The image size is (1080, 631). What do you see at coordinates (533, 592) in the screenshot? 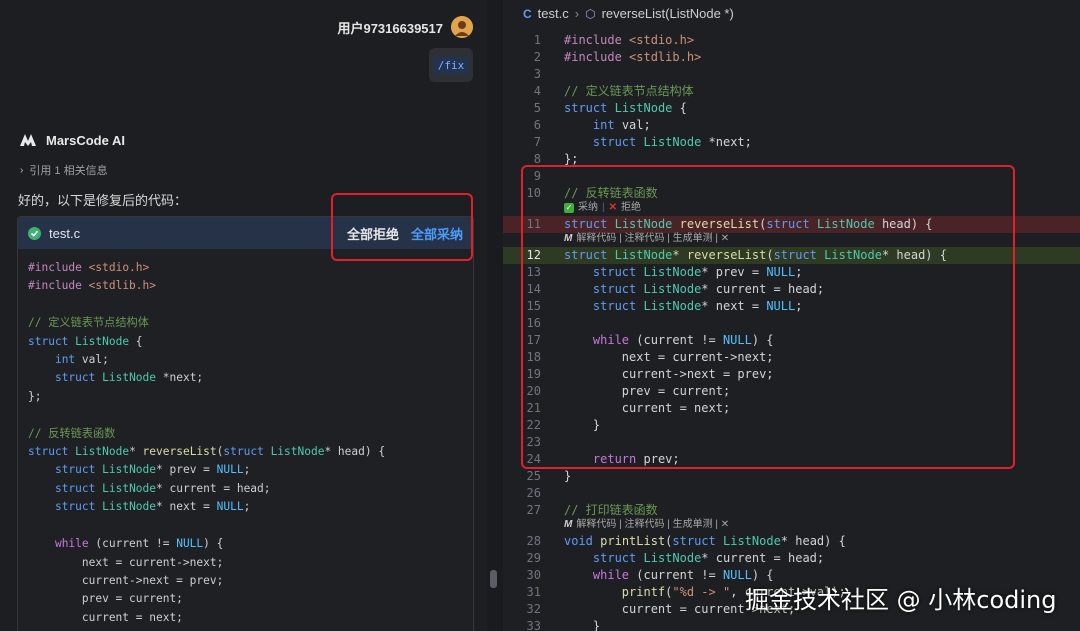
I see `line-number: 31` at bounding box center [533, 592].